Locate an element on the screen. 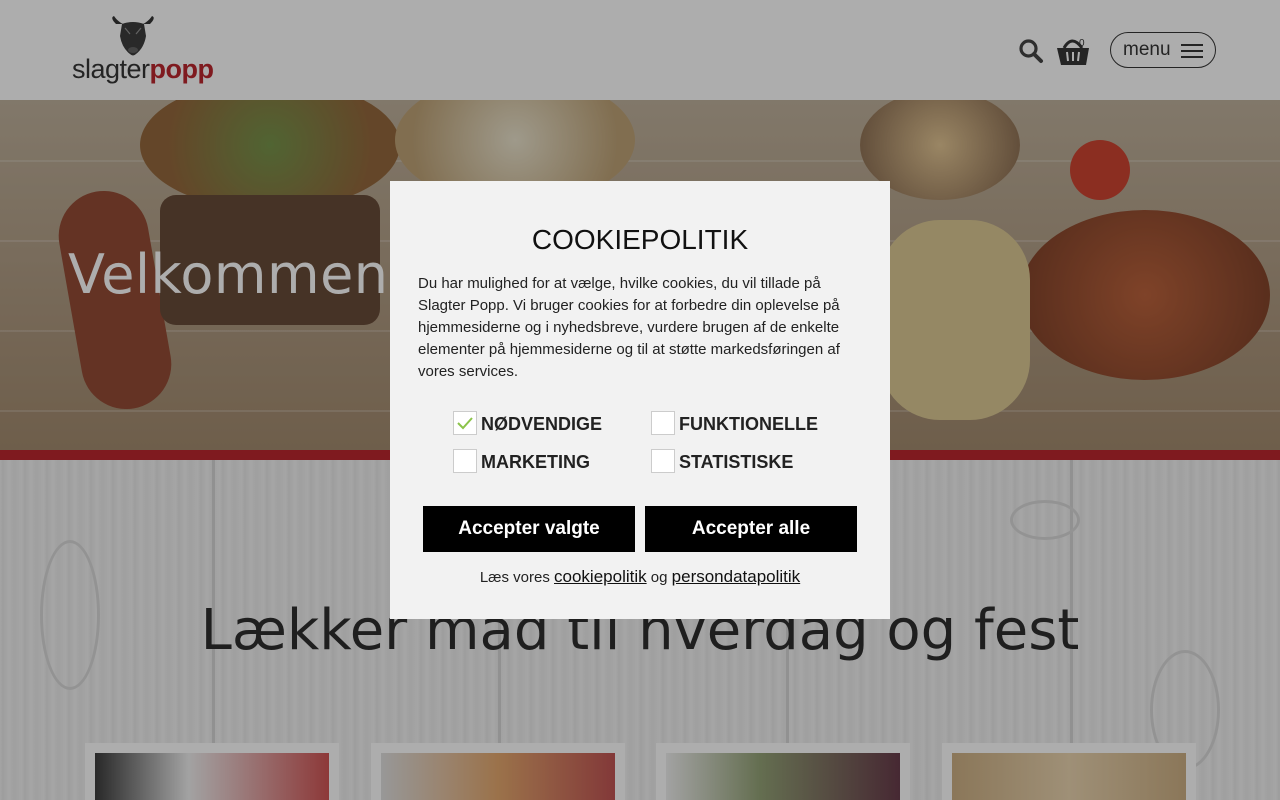 The width and height of the screenshot is (1280, 800). functional-label: FUNKTIONELLE is located at coordinates (748, 424).